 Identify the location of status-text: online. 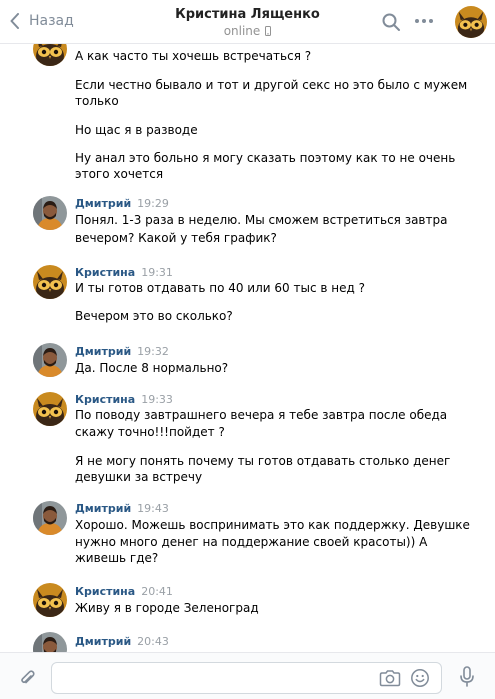
(242, 31).